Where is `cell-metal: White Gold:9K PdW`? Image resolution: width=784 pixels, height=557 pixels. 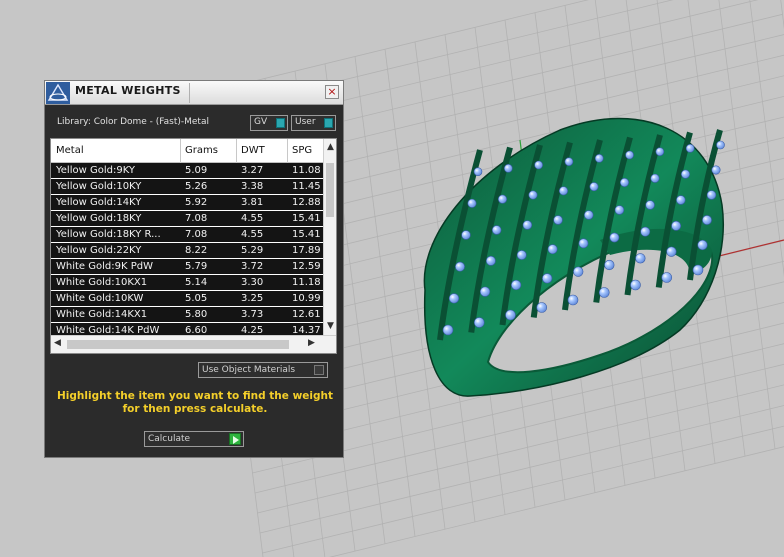
cell-metal: White Gold:9K PdW is located at coordinates (104, 266).